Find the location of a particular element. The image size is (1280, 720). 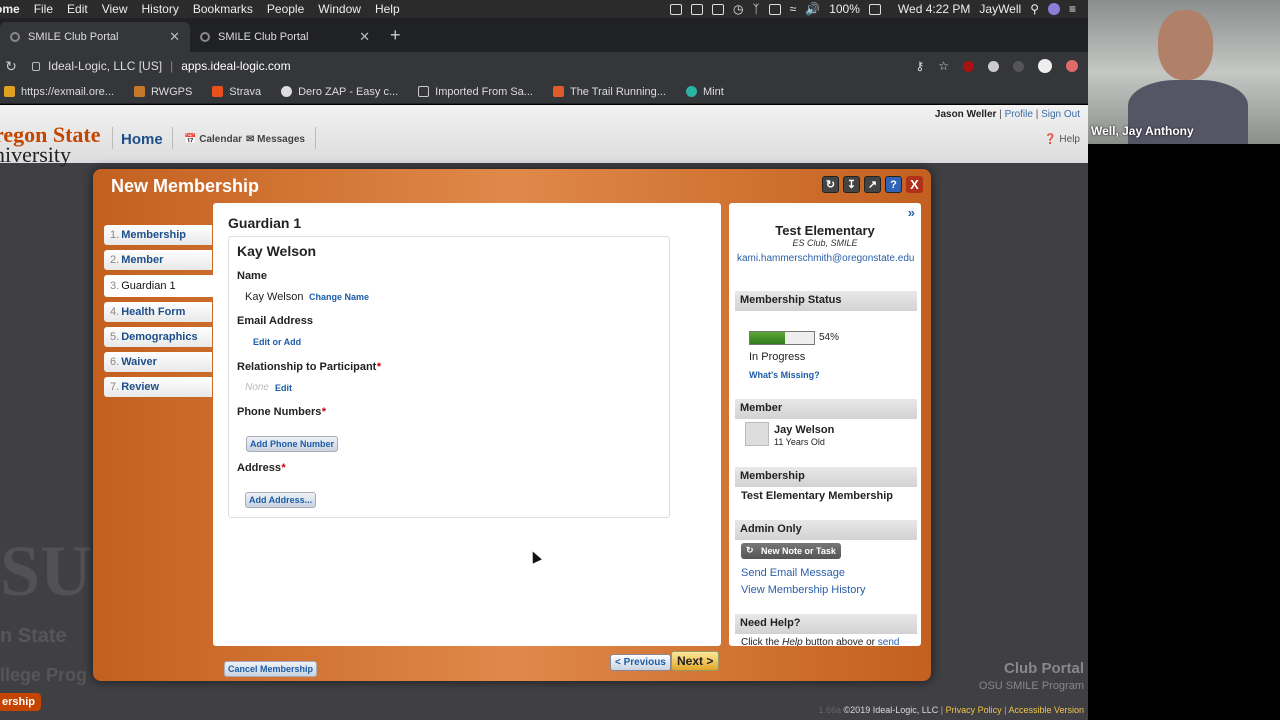

new-tab-button: + is located at coordinates (395, 38).